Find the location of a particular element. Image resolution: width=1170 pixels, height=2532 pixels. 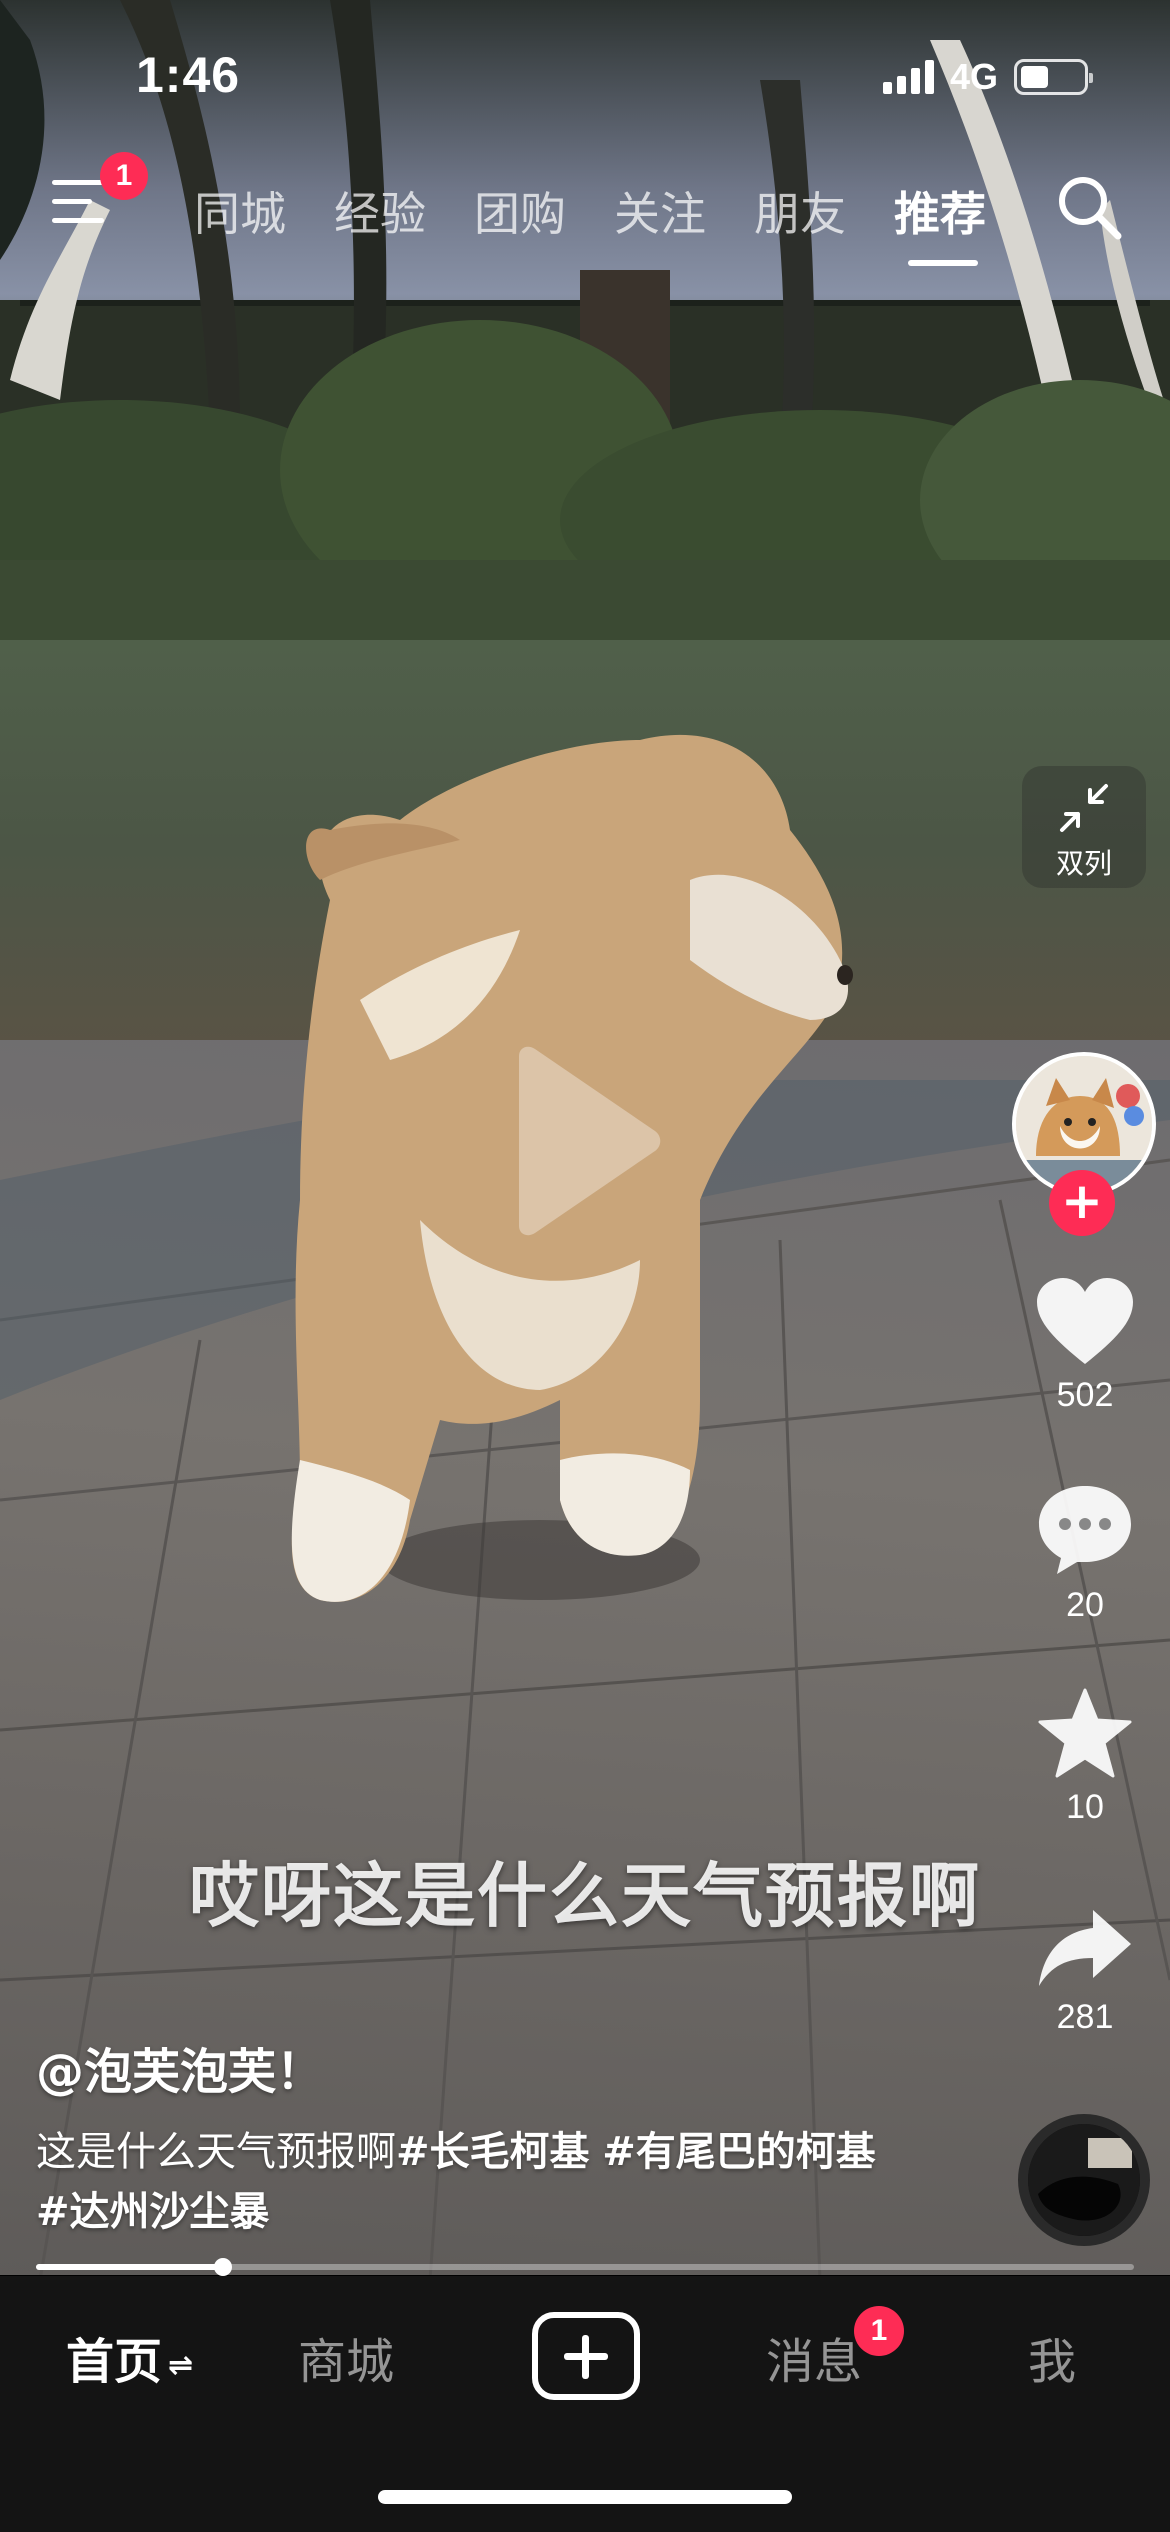

comment-icon is located at coordinates (1085, 1530).